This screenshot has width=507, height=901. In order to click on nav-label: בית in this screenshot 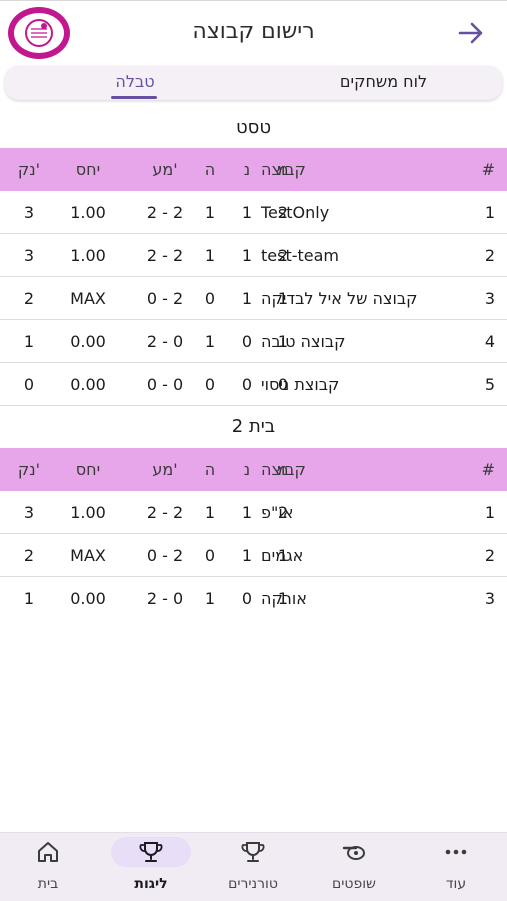, I will do `click(48, 884)`.